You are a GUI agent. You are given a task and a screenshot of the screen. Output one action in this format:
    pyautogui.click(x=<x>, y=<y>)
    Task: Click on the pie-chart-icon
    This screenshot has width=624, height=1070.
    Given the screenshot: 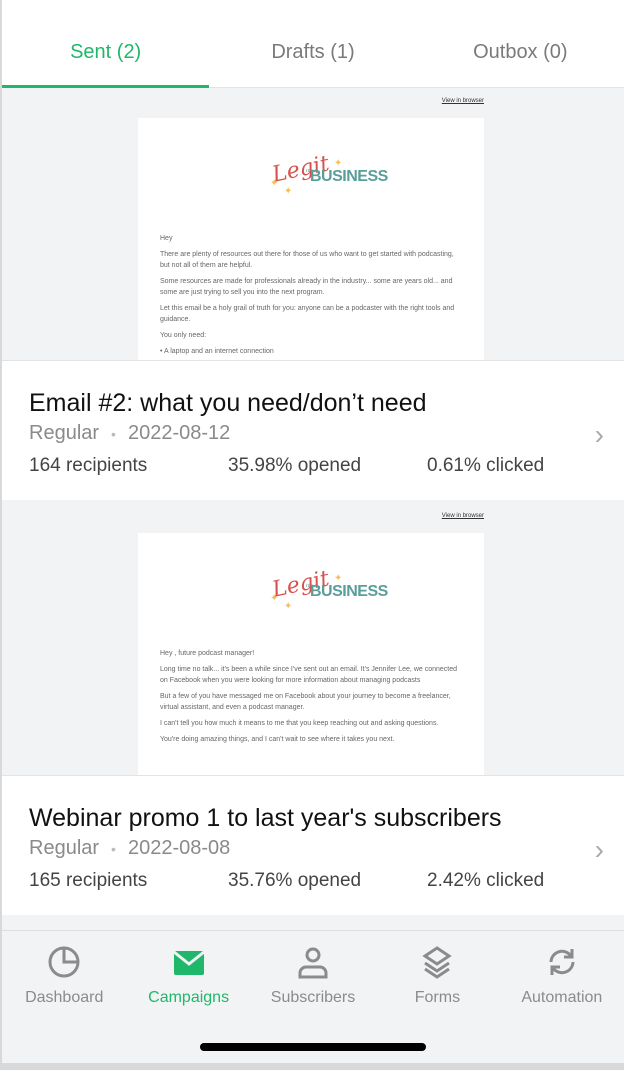 What is the action you would take?
    pyautogui.click(x=64, y=962)
    